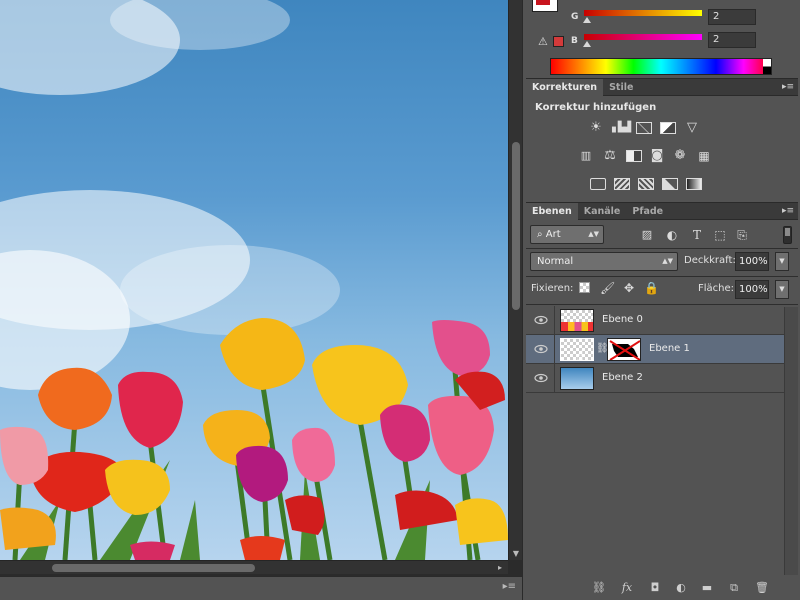 The height and width of the screenshot is (600, 800). What do you see at coordinates (655, 378) in the screenshot?
I see `layer-row-ebene-2: Ebene 2` at bounding box center [655, 378].